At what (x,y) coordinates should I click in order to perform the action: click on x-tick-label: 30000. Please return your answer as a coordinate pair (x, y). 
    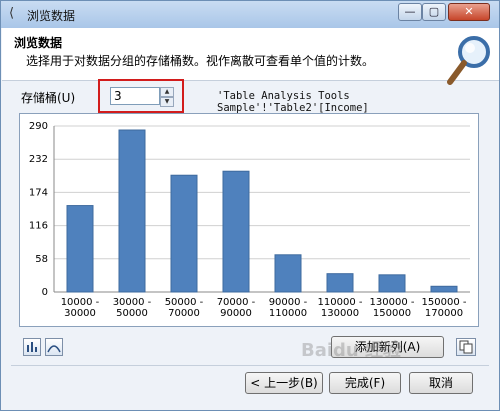
    Looking at the image, I should click on (80, 313).